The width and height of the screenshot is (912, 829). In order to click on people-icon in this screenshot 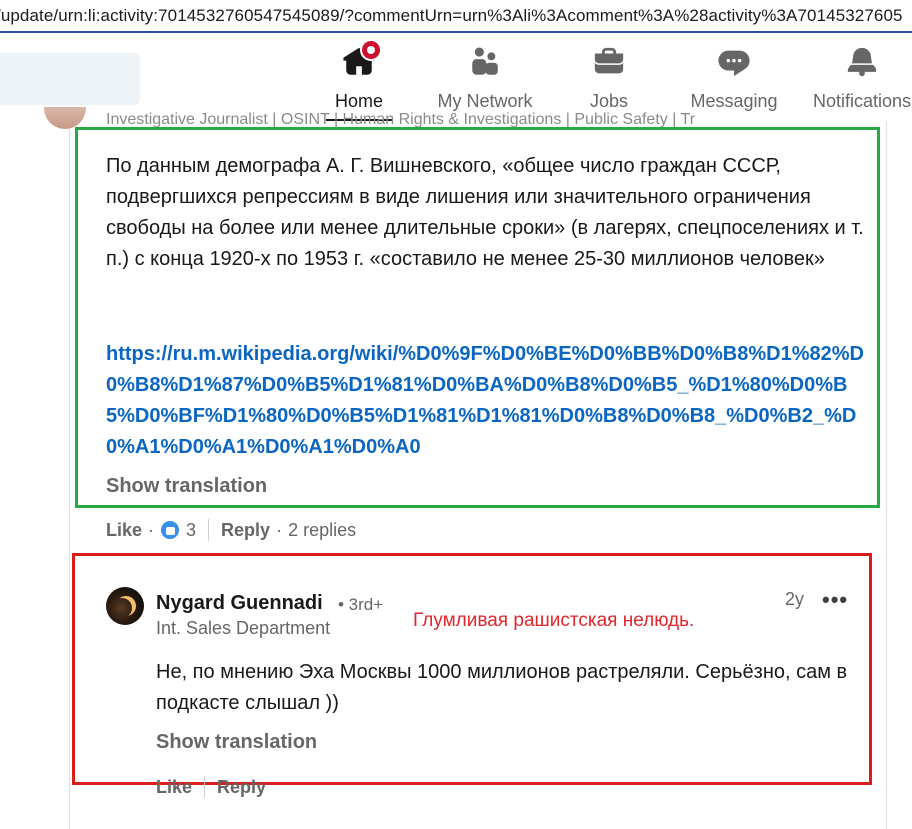, I will do `click(485, 62)`.